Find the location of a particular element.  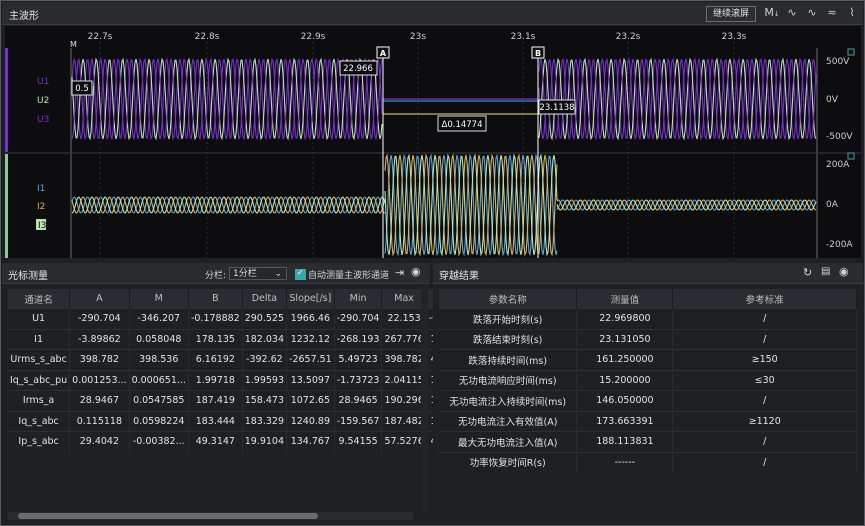

table-header-row: 参数名称 测量值 参考标准 is located at coordinates (648, 299).